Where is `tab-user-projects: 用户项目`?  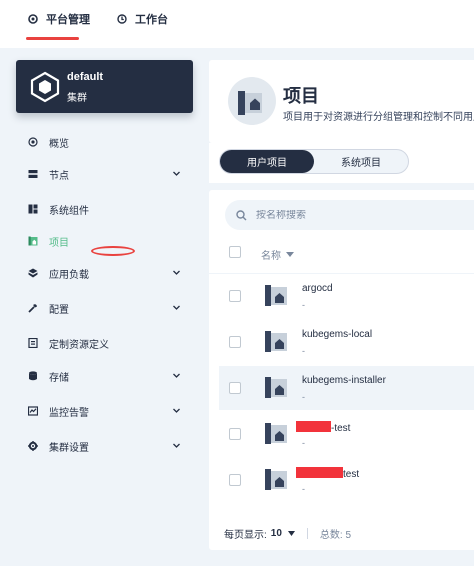
tab-user-projects: 用户项目 is located at coordinates (267, 161).